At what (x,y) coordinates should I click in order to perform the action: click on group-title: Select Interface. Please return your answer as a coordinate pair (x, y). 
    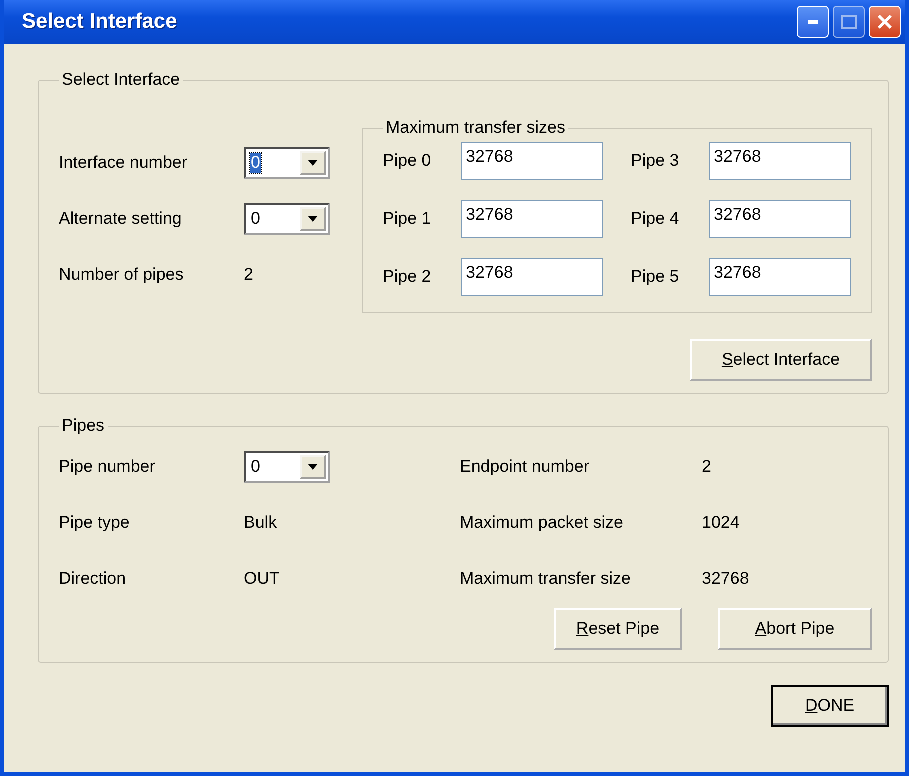
    Looking at the image, I should click on (121, 80).